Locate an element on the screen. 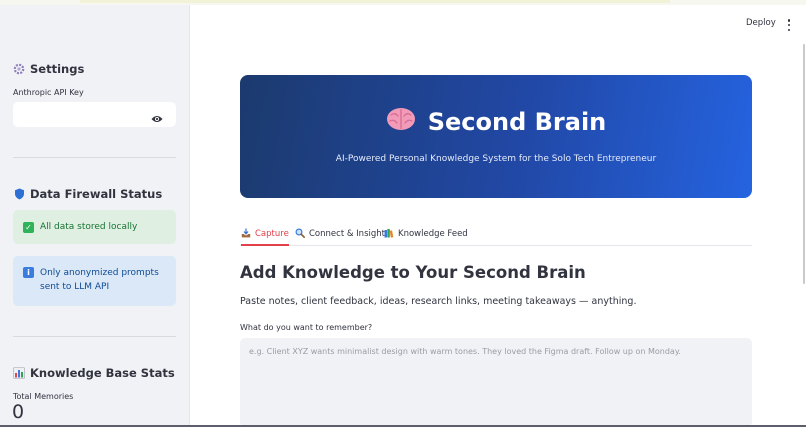 This screenshot has width=806, height=427. tab-knowledge-feed-label: Knowledge Feed is located at coordinates (433, 234).